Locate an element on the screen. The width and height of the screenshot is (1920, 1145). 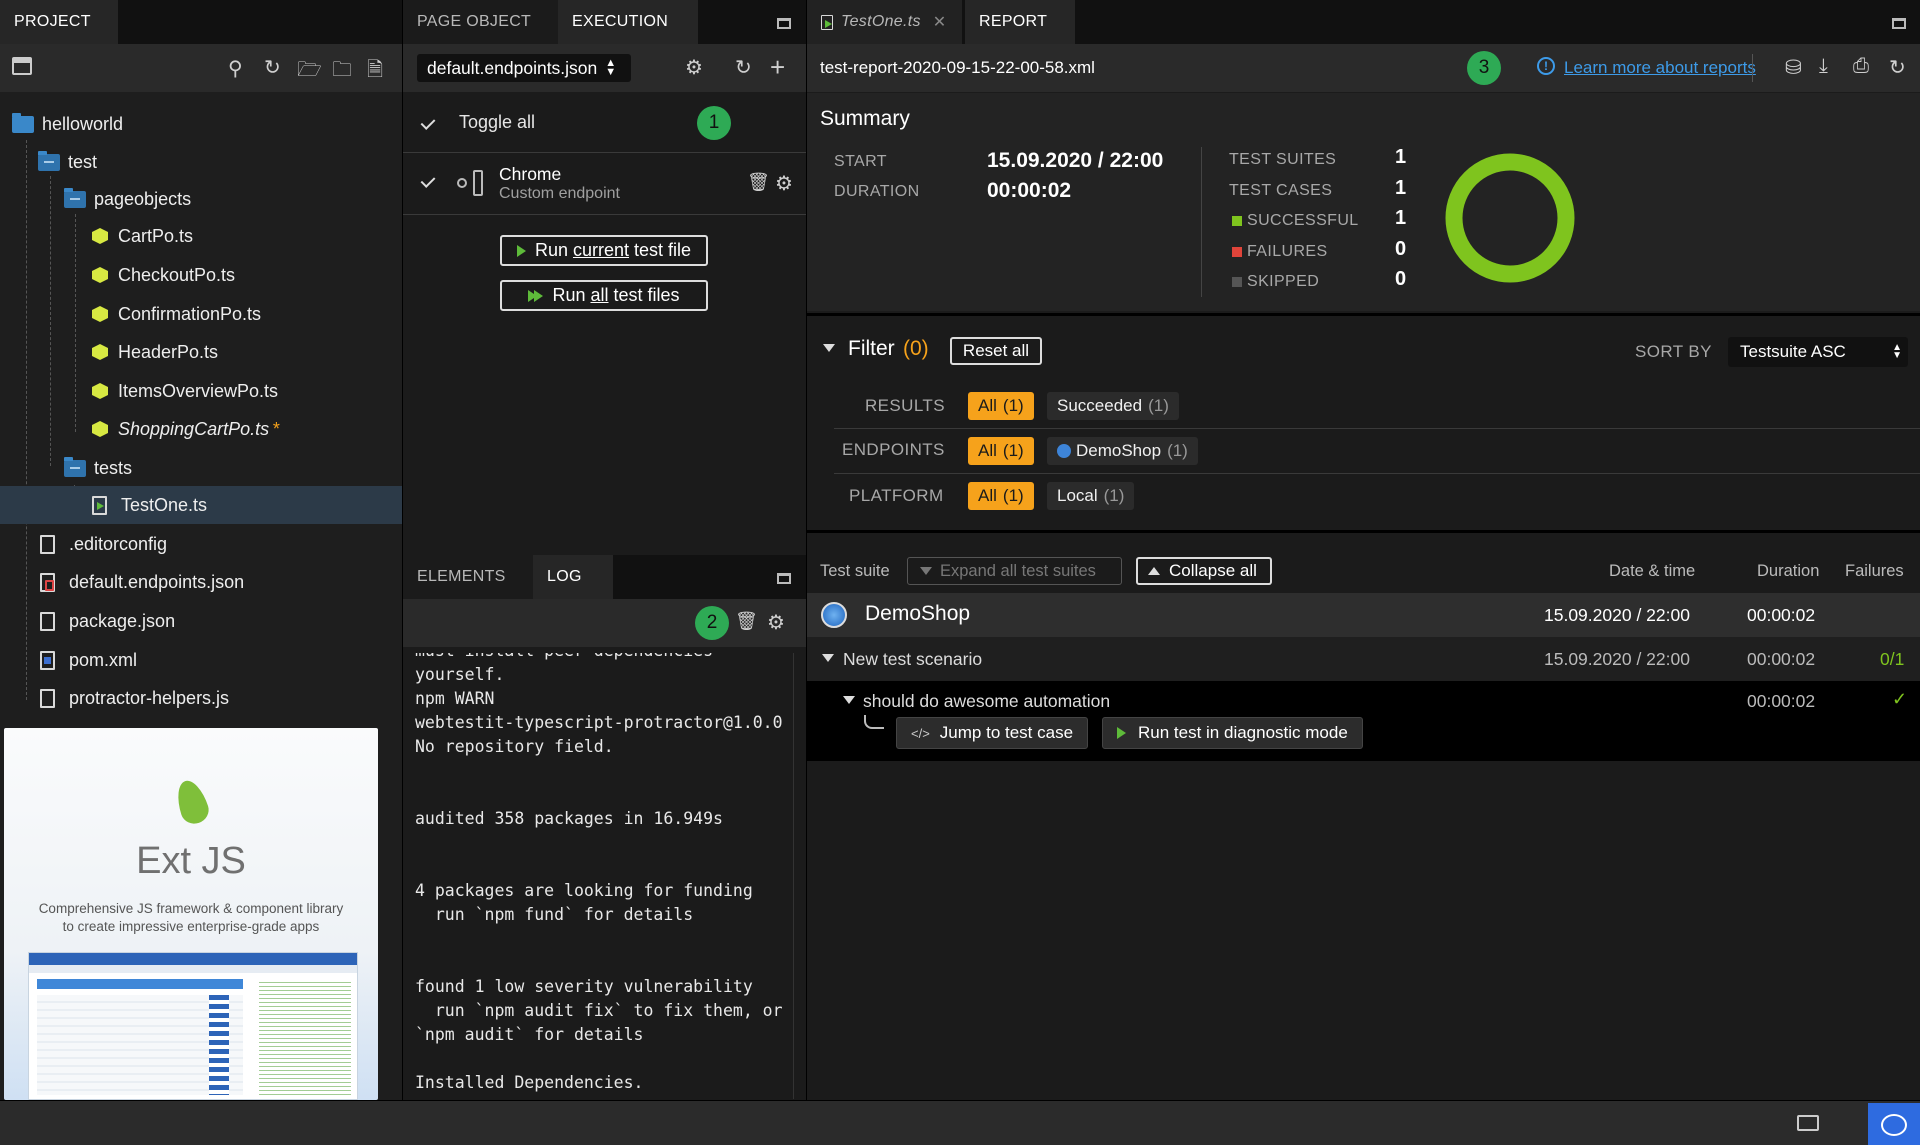
tree-item-pom-xml: pom.xml is located at coordinates (88, 660).